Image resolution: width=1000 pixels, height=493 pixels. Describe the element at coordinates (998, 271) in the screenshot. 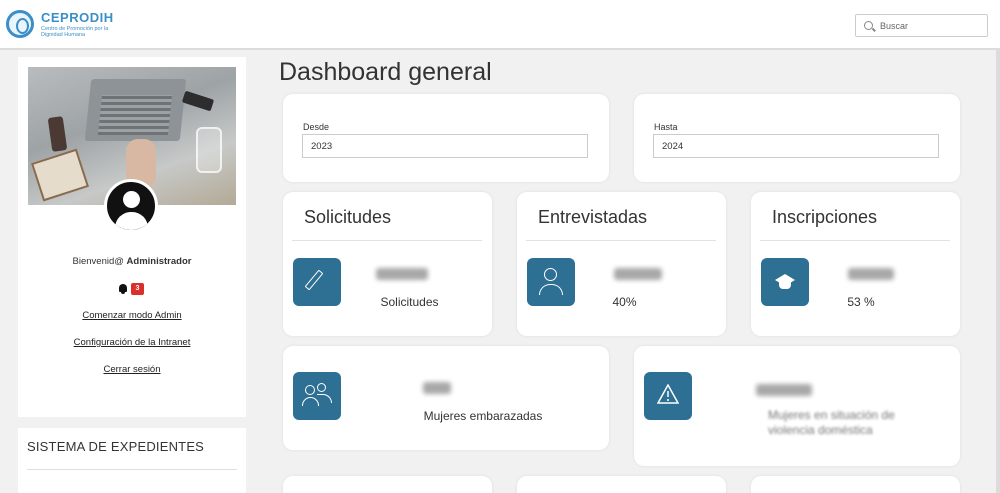

I see `scrollbar` at that location.